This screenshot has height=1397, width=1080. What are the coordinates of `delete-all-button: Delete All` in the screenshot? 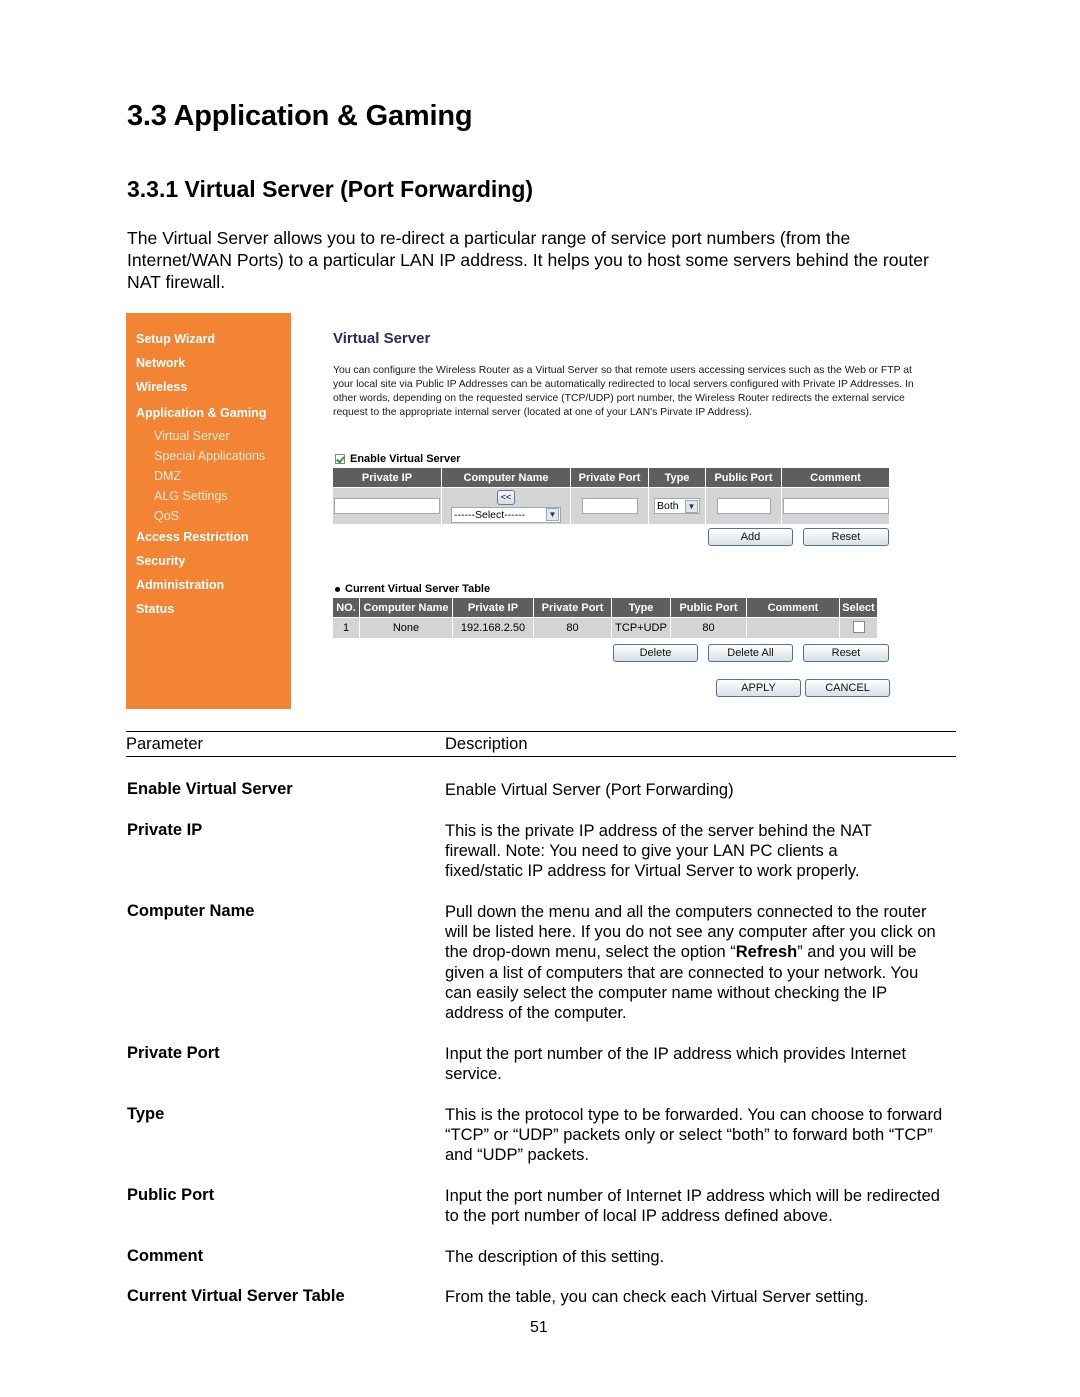 It's located at (750, 653).